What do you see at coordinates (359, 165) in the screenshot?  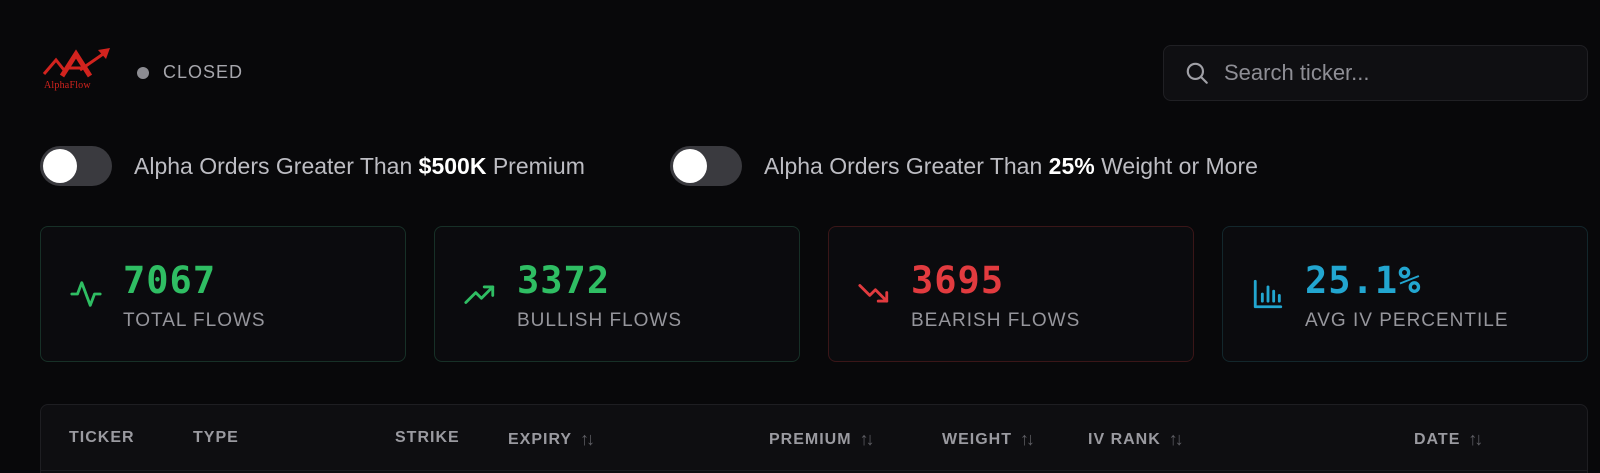 I see `premium-filter-label: Alpha Orders Greater Than $500K Premium` at bounding box center [359, 165].